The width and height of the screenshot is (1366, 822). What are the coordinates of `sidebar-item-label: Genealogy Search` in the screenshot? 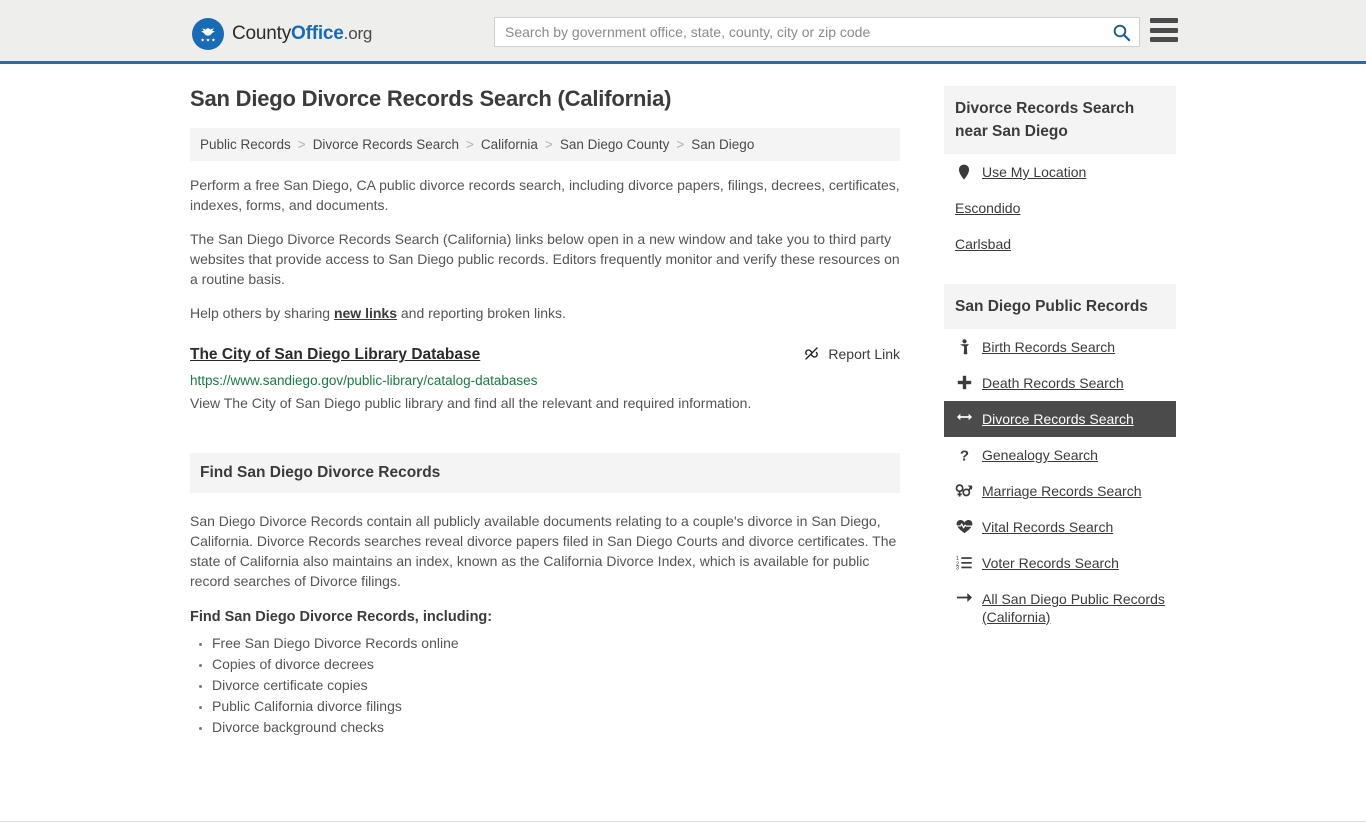 It's located at (1040, 455).